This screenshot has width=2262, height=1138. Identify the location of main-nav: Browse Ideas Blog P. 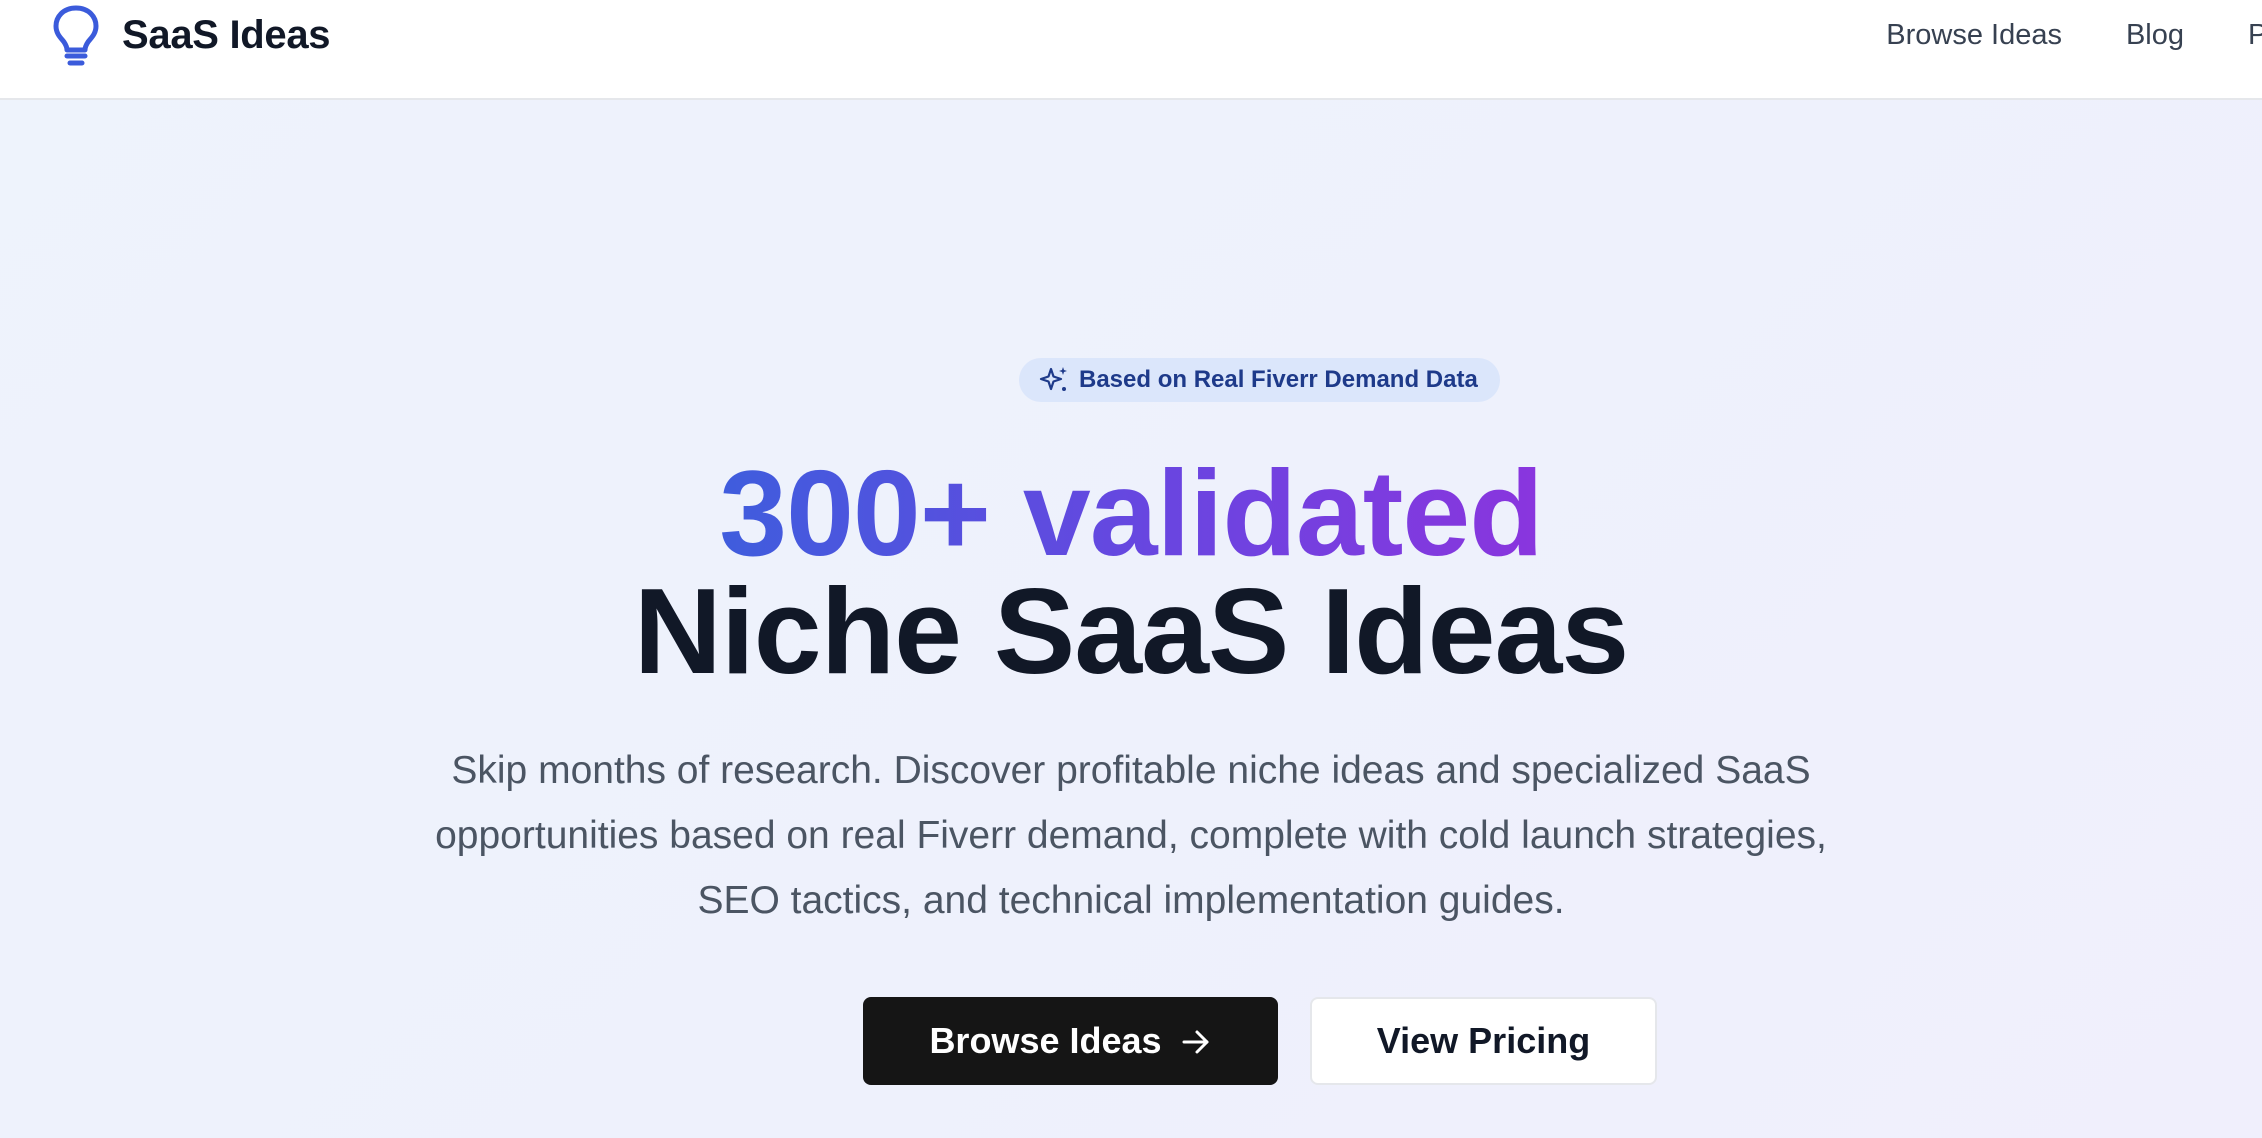
(2074, 35).